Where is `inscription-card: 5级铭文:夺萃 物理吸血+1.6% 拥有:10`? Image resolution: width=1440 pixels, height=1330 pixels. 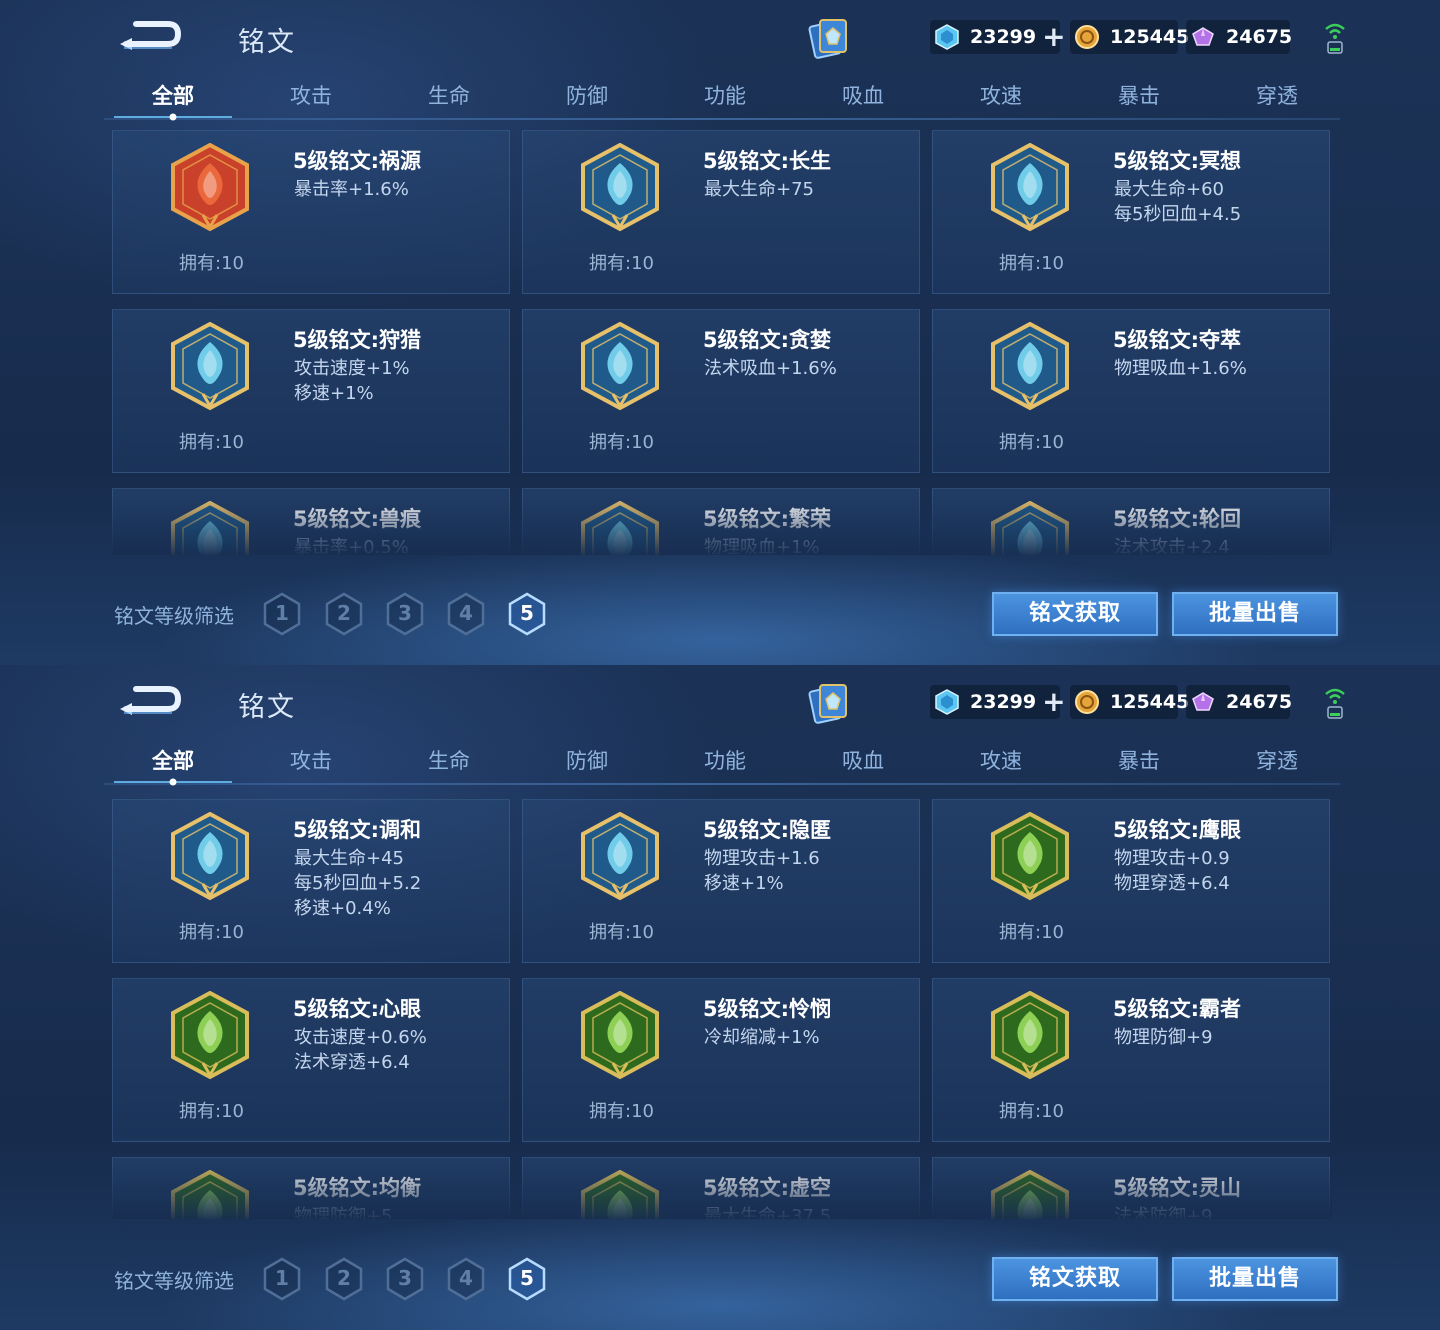 inscription-card: 5级铭文:夺萃 物理吸血+1.6% 拥有:10 is located at coordinates (1131, 391).